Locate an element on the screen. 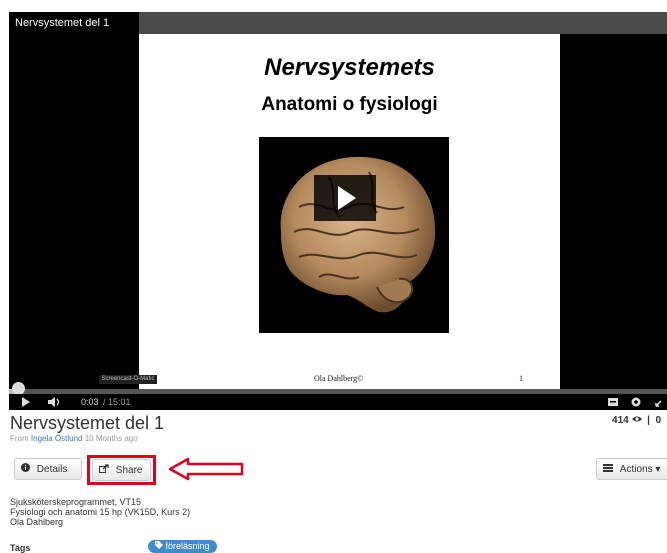 This screenshot has height=553, width=667. video-stats: 414 | 0 is located at coordinates (636, 420).